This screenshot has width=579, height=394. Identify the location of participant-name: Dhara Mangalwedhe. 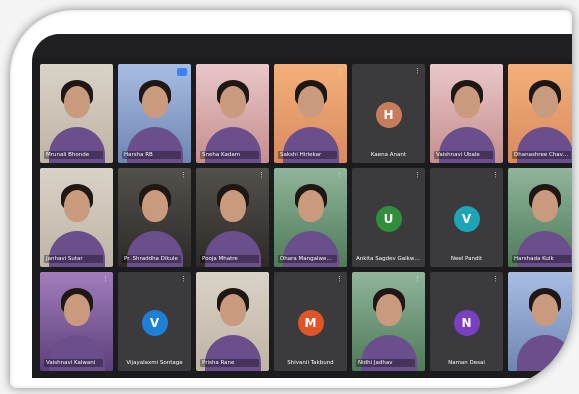
(307, 259).